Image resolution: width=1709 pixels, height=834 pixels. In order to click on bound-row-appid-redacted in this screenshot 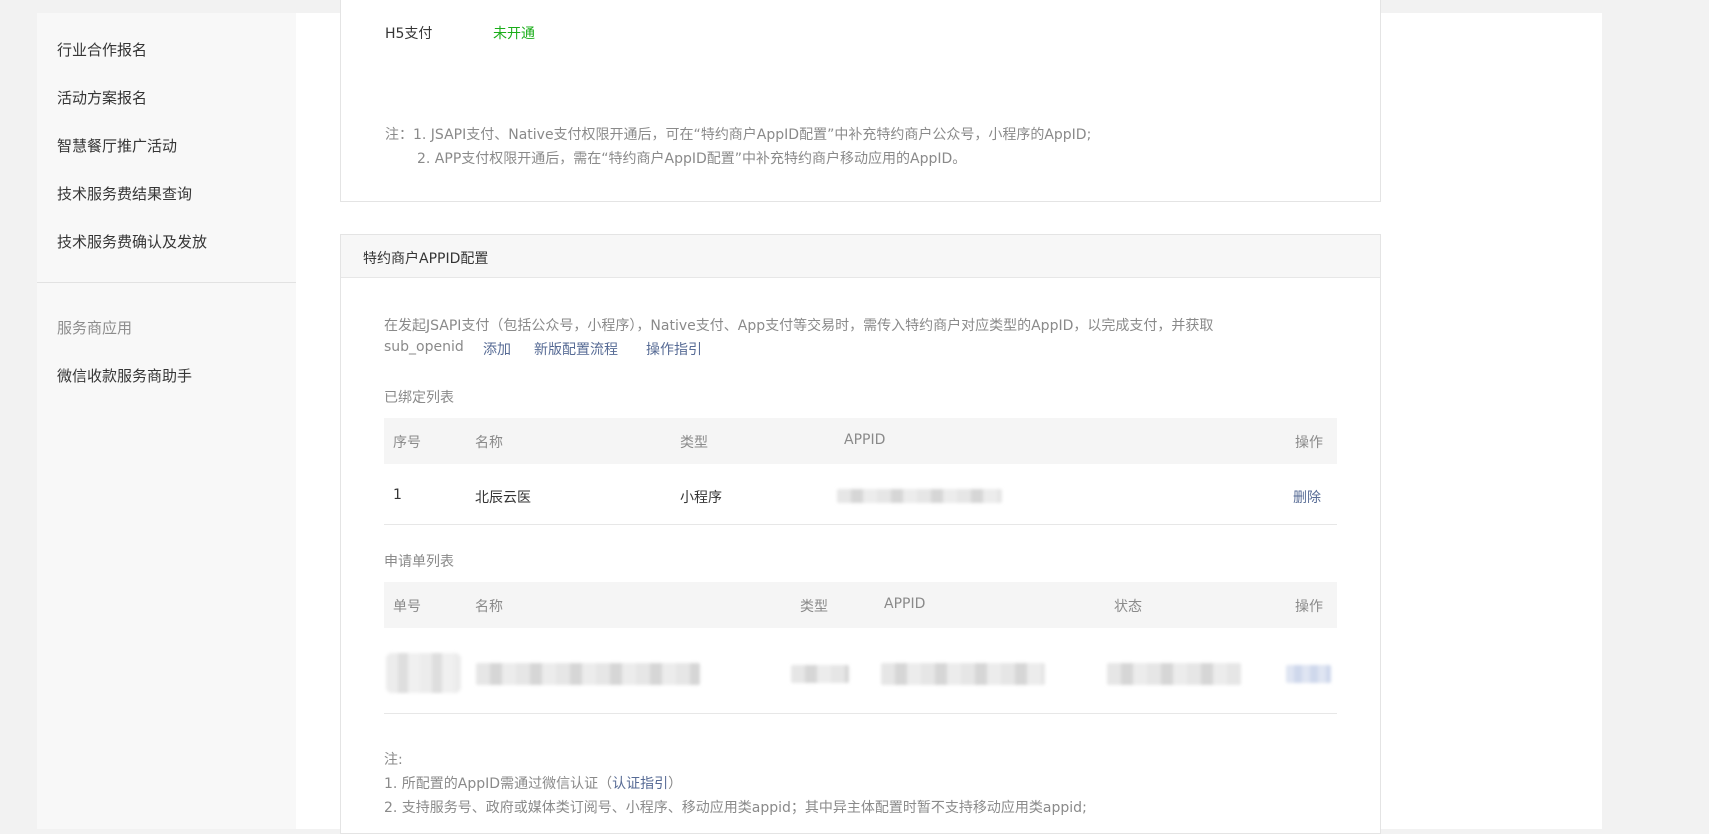, I will do `click(919, 496)`.